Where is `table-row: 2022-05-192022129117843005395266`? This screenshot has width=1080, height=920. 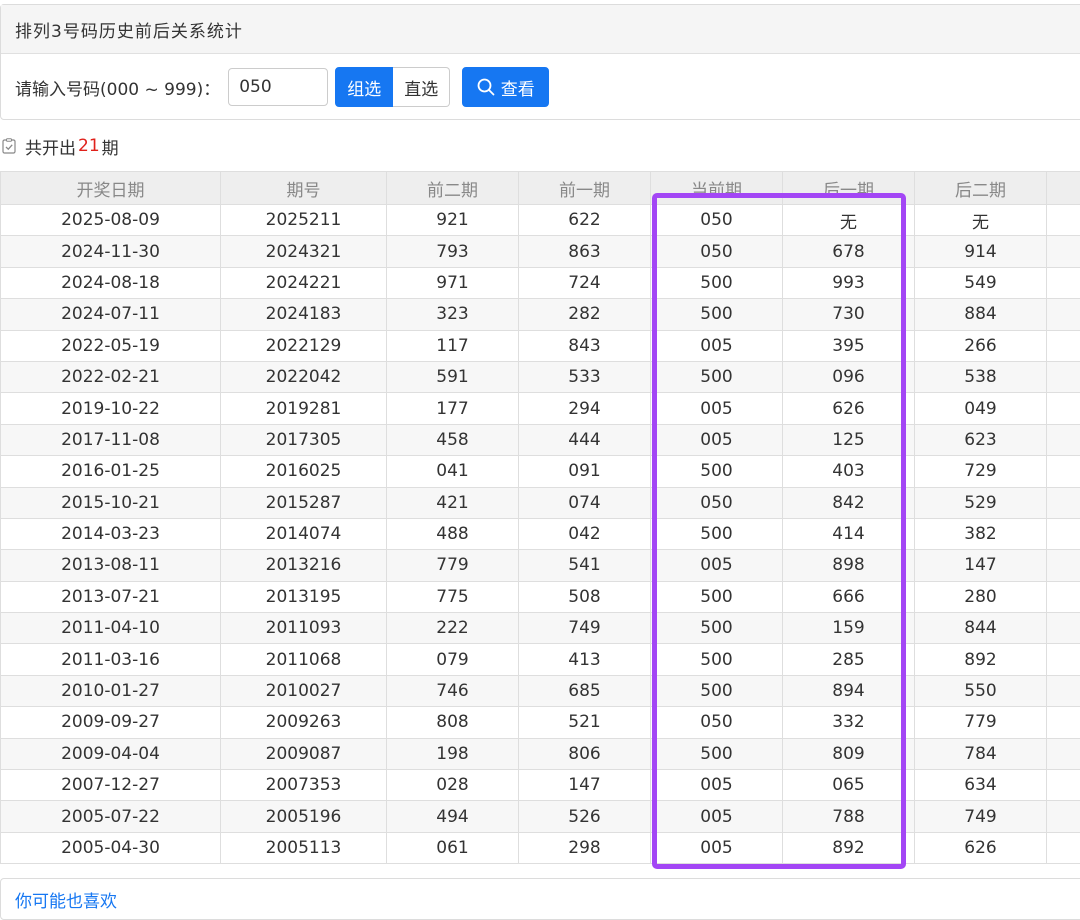
table-row: 2022-05-192022129117843005395266 is located at coordinates (540, 345).